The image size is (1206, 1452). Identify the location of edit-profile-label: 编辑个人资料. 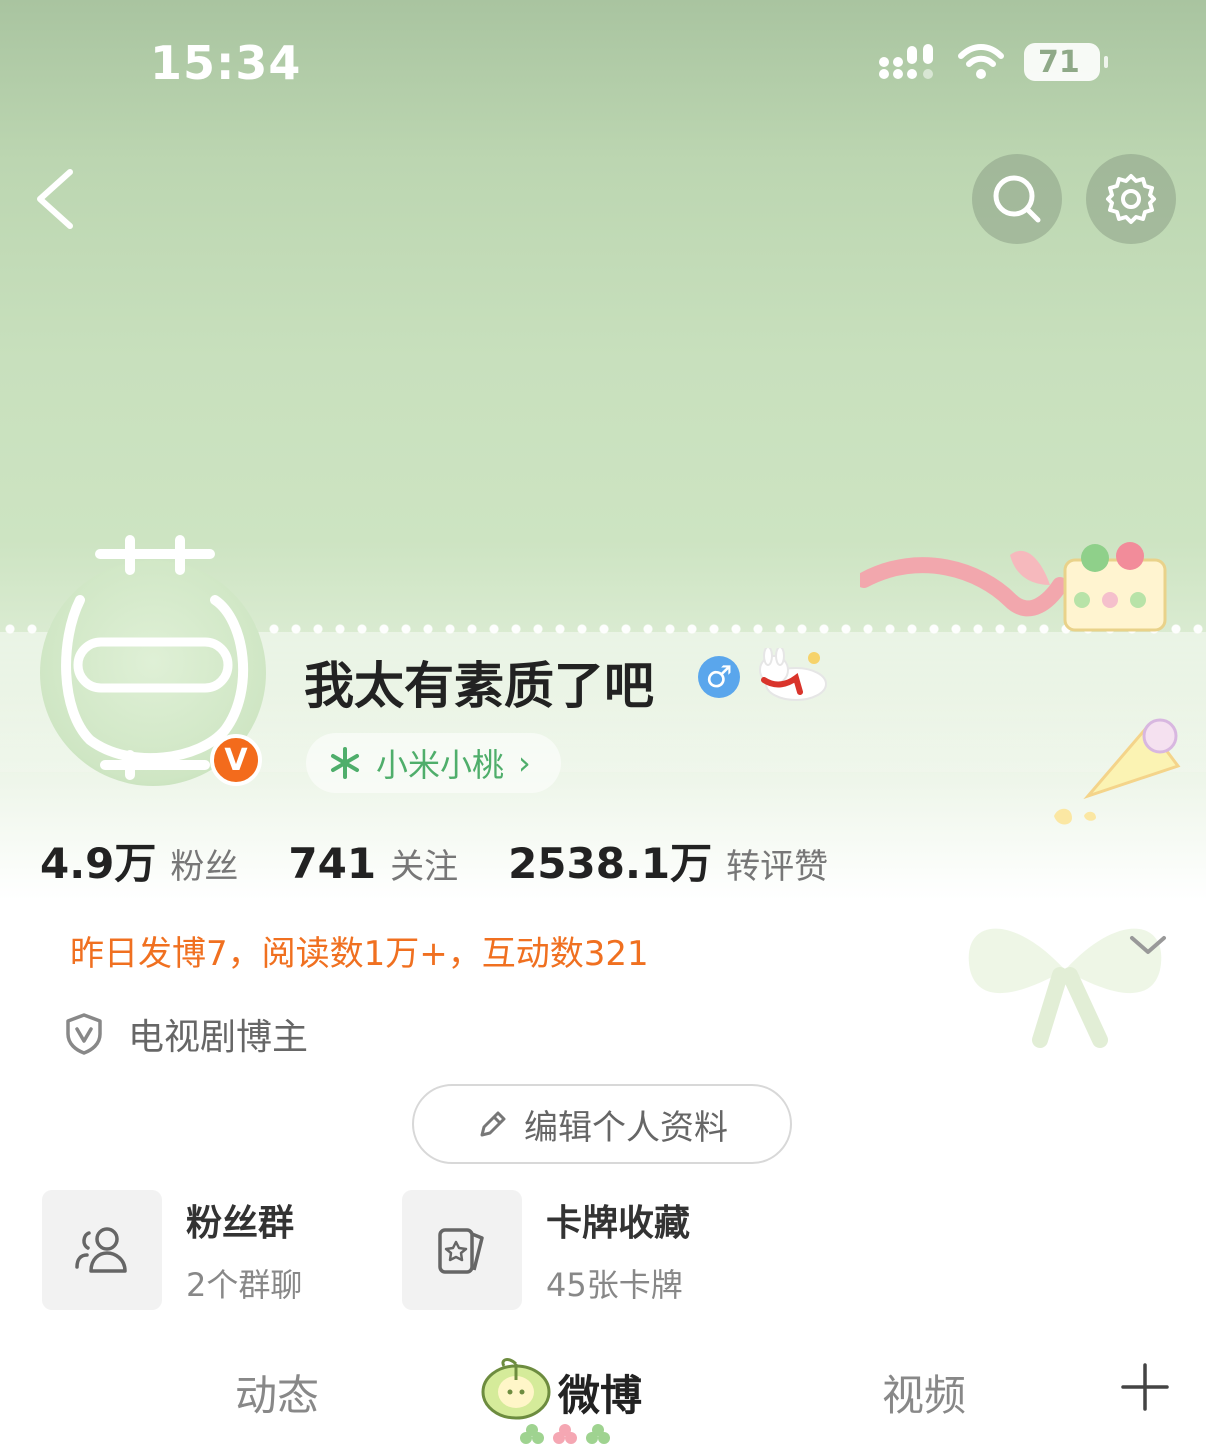
(626, 1127).